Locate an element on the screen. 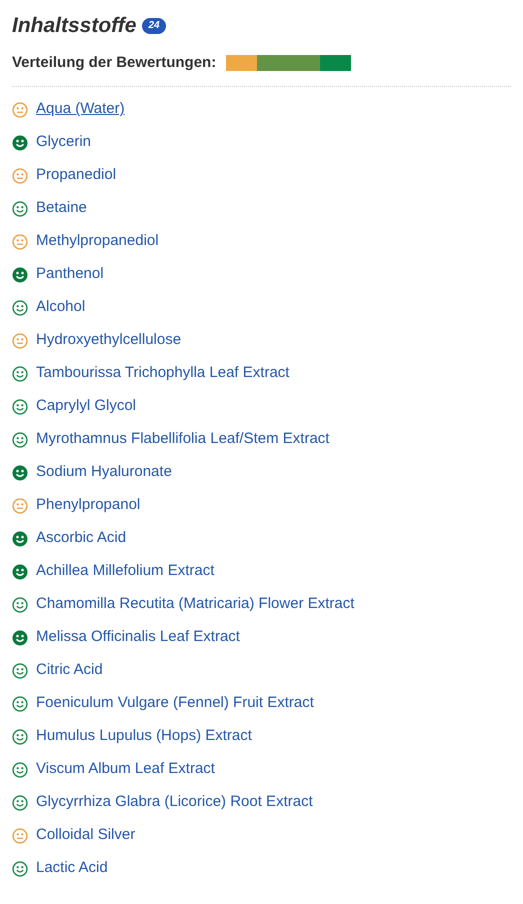 This screenshot has height=904, width=523. ingredient-link: Alcohol is located at coordinates (61, 307).